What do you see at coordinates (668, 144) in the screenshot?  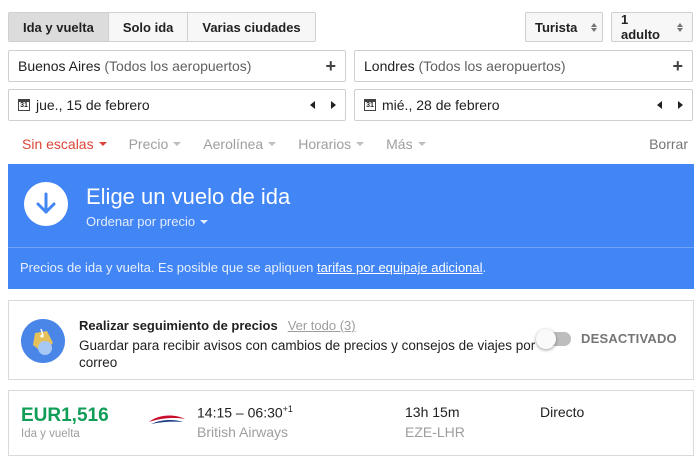 I see `clear-filters-button: Borrar` at bounding box center [668, 144].